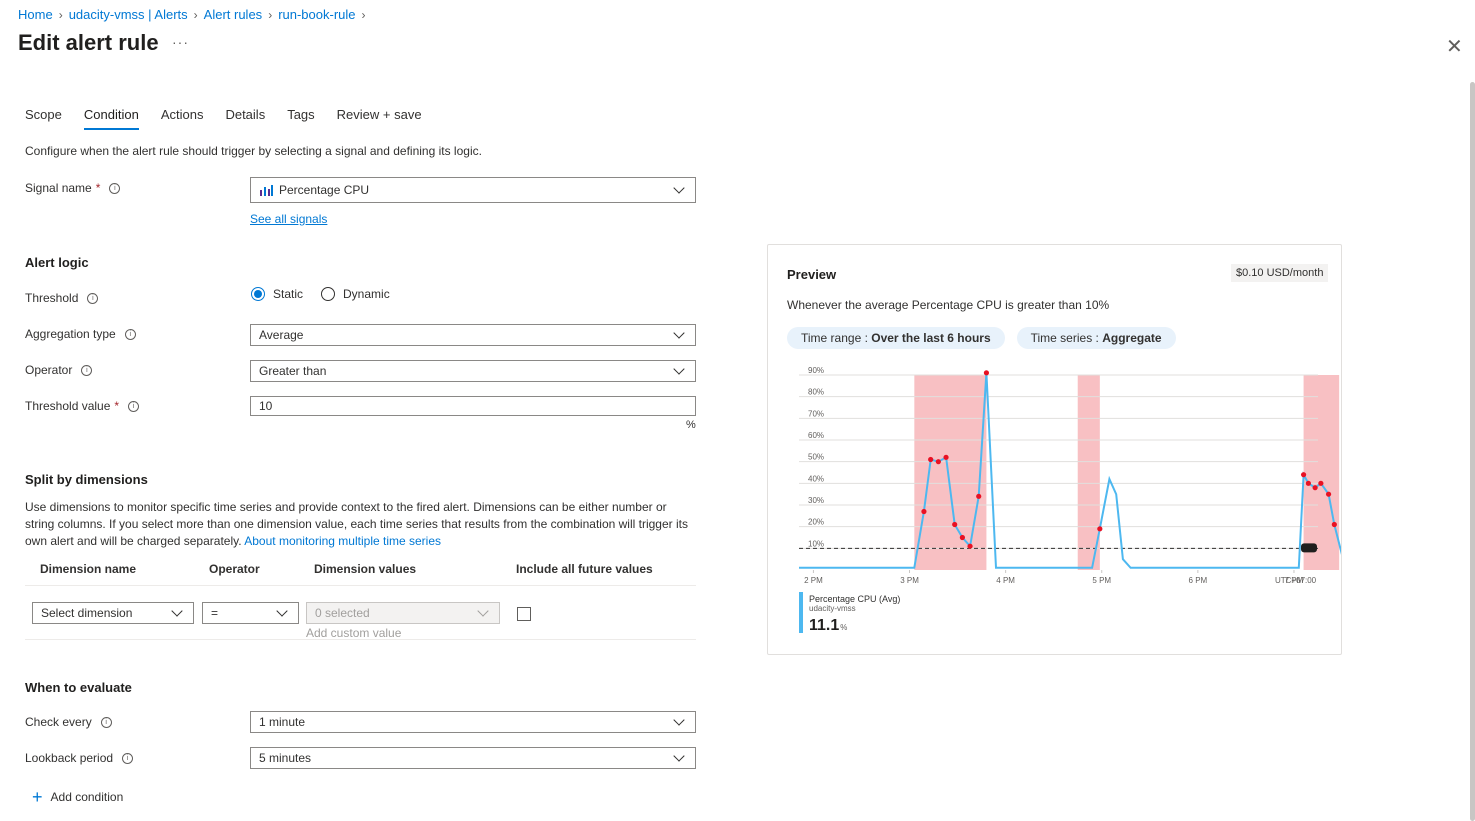 The height and width of the screenshot is (821, 1475). What do you see at coordinates (816, 435) in the screenshot?
I see `y-tick-label-3: 60%` at bounding box center [816, 435].